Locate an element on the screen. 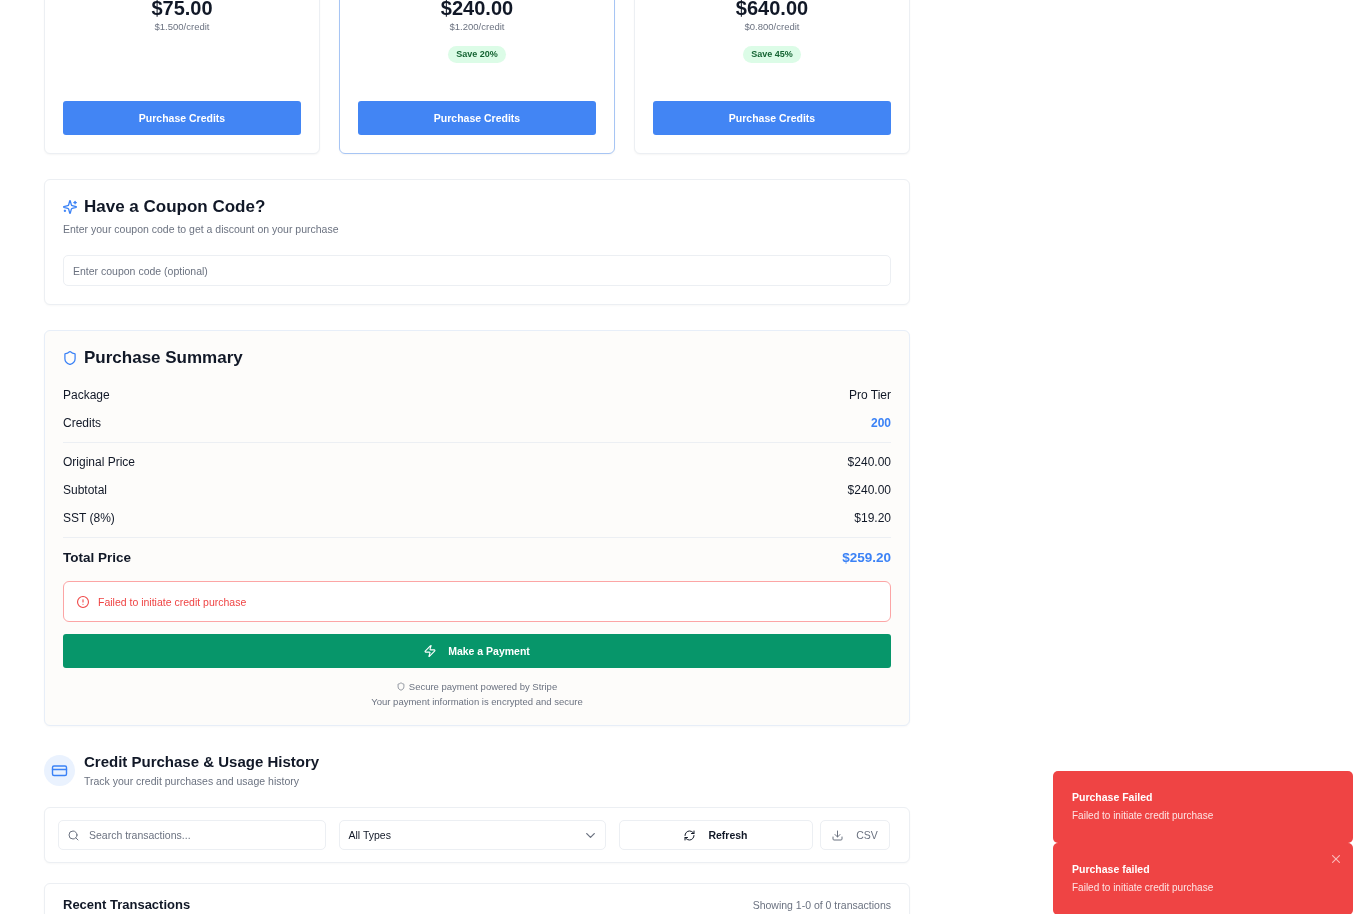 The image size is (1355, 914). make-payment-button: Make a Payment is located at coordinates (477, 651).